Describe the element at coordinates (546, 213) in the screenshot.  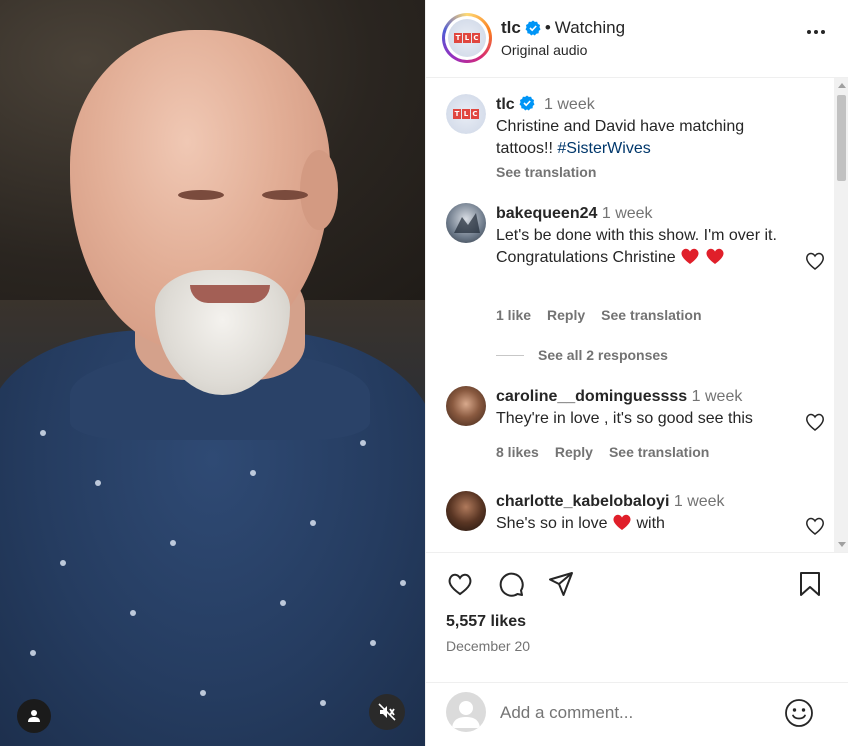
I see `comment-username: bakequeen24` at that location.